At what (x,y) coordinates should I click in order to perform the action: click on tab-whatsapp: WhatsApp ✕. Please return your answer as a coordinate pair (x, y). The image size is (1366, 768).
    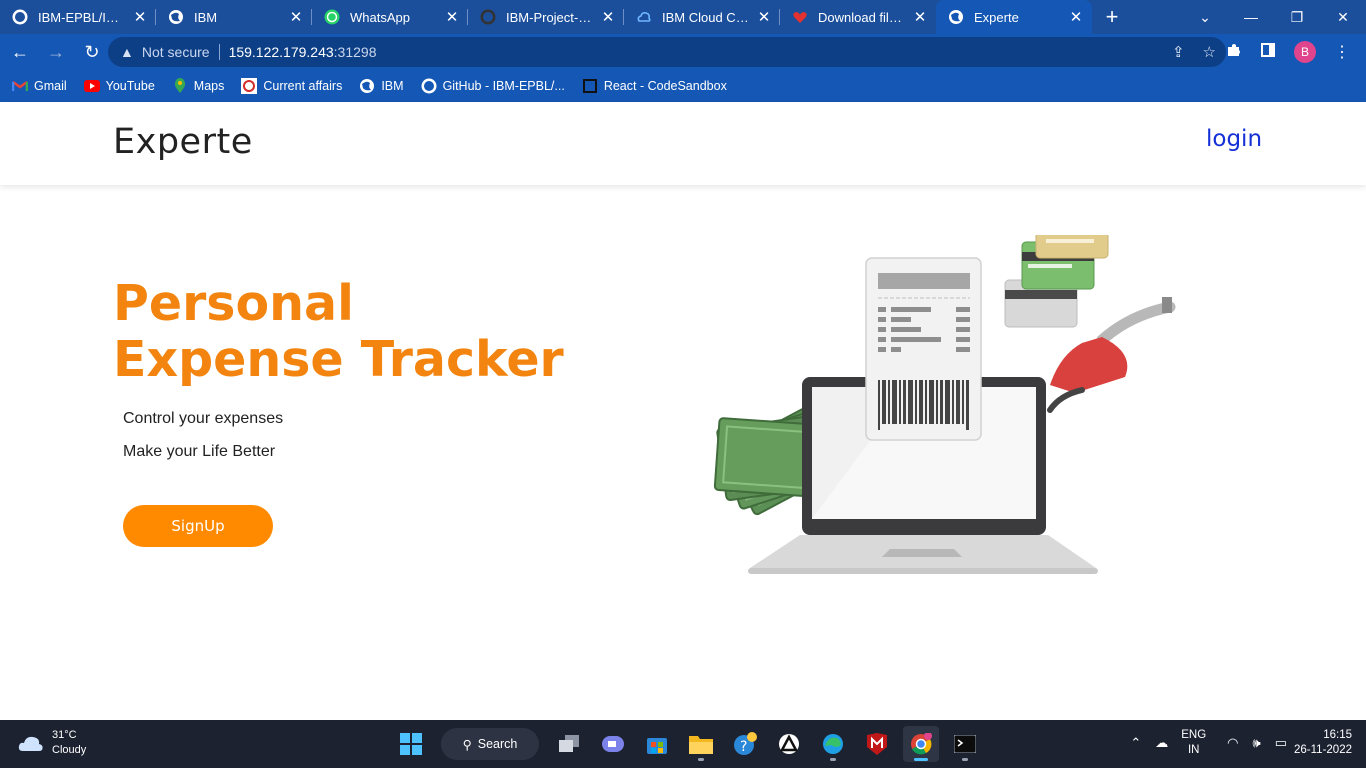
    Looking at the image, I should click on (390, 17).